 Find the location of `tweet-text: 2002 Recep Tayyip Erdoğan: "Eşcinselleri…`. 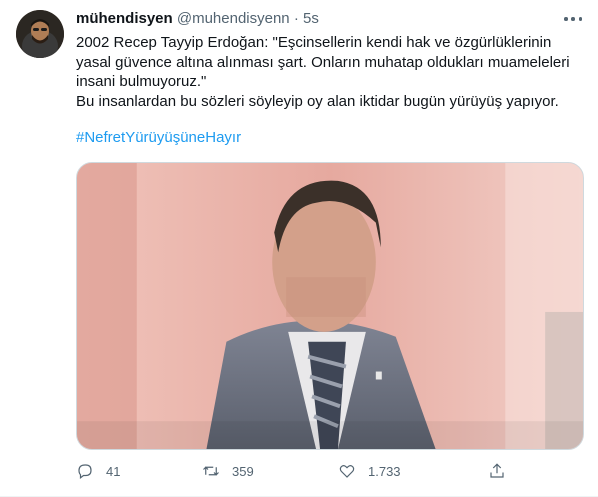

tweet-text: 2002 Recep Tayyip Erdoğan: "Eşcinselleri… is located at coordinates (328, 72).